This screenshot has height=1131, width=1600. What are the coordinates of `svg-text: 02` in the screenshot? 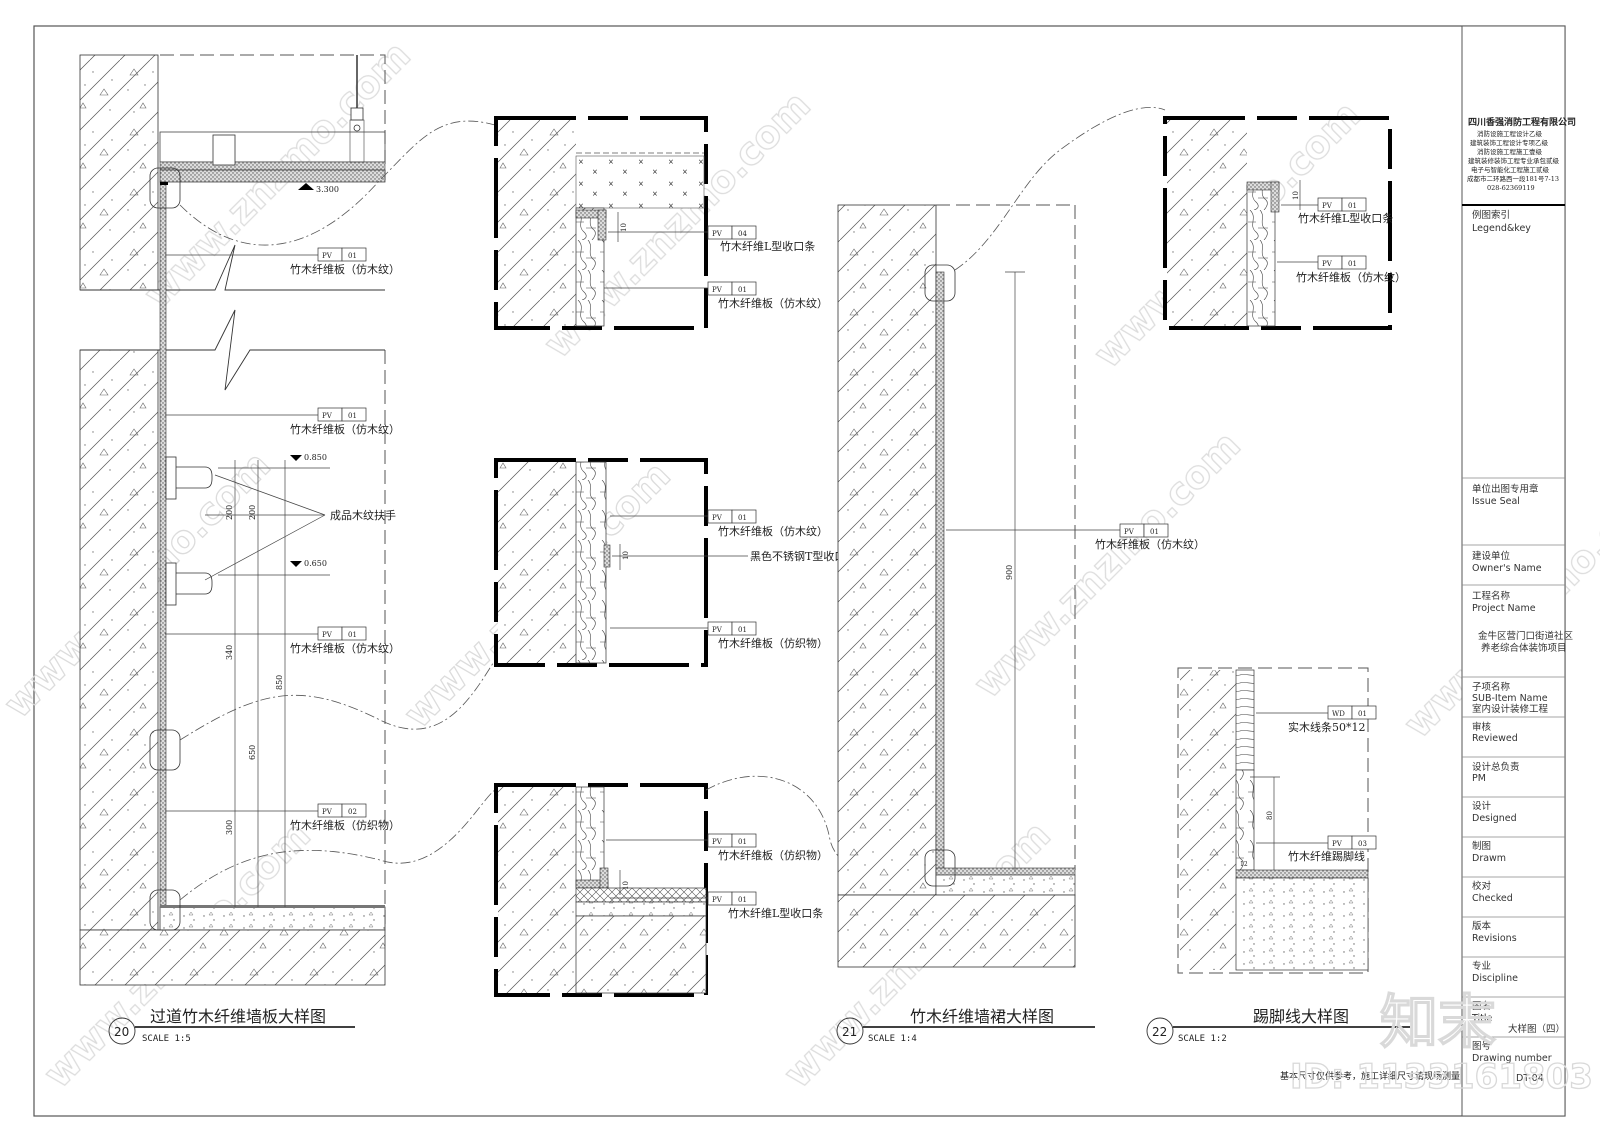 It's located at (352, 812).